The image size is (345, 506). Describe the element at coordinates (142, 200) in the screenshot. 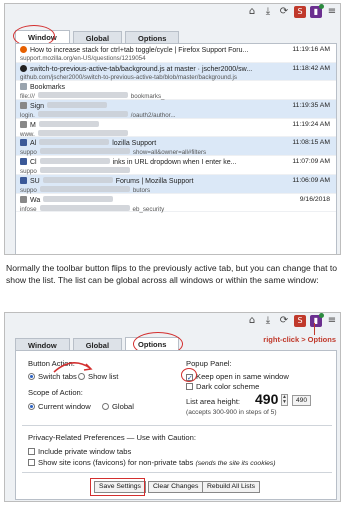

I see `list-item-title: Wa` at that location.